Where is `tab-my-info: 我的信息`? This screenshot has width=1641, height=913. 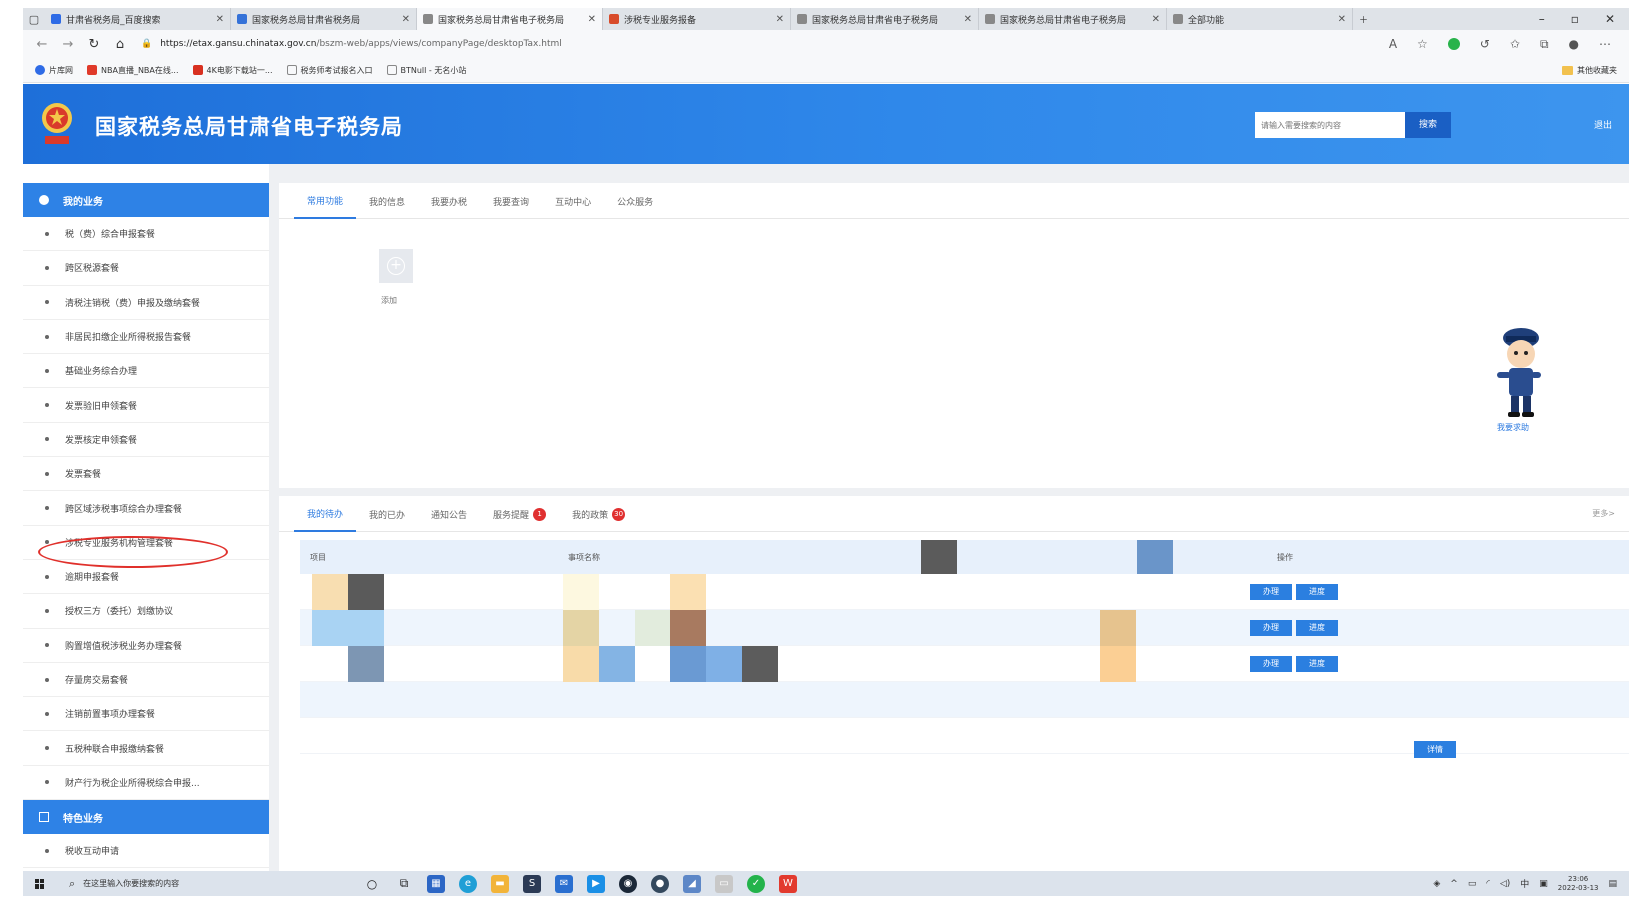 tab-my-info: 我的信息 is located at coordinates (387, 201).